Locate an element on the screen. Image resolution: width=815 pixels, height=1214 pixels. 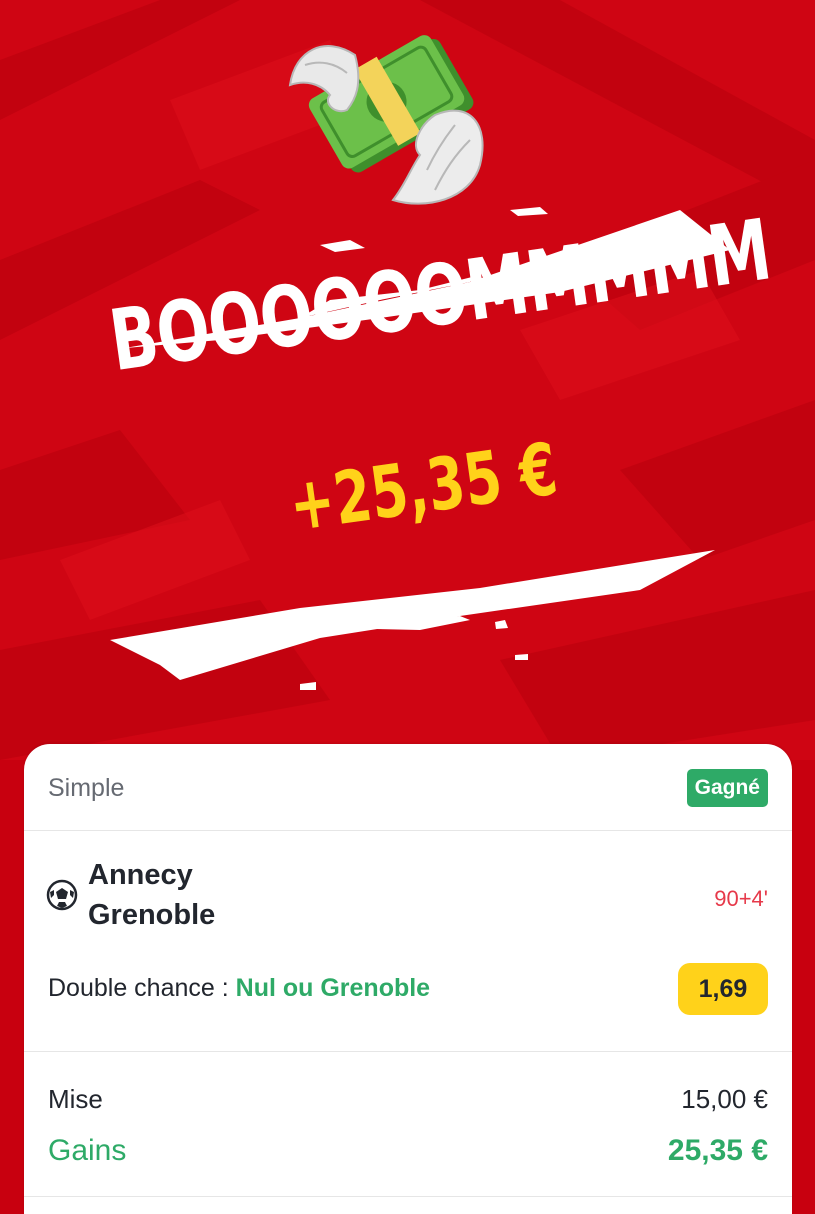
status-badge: Gagné is located at coordinates (727, 788).